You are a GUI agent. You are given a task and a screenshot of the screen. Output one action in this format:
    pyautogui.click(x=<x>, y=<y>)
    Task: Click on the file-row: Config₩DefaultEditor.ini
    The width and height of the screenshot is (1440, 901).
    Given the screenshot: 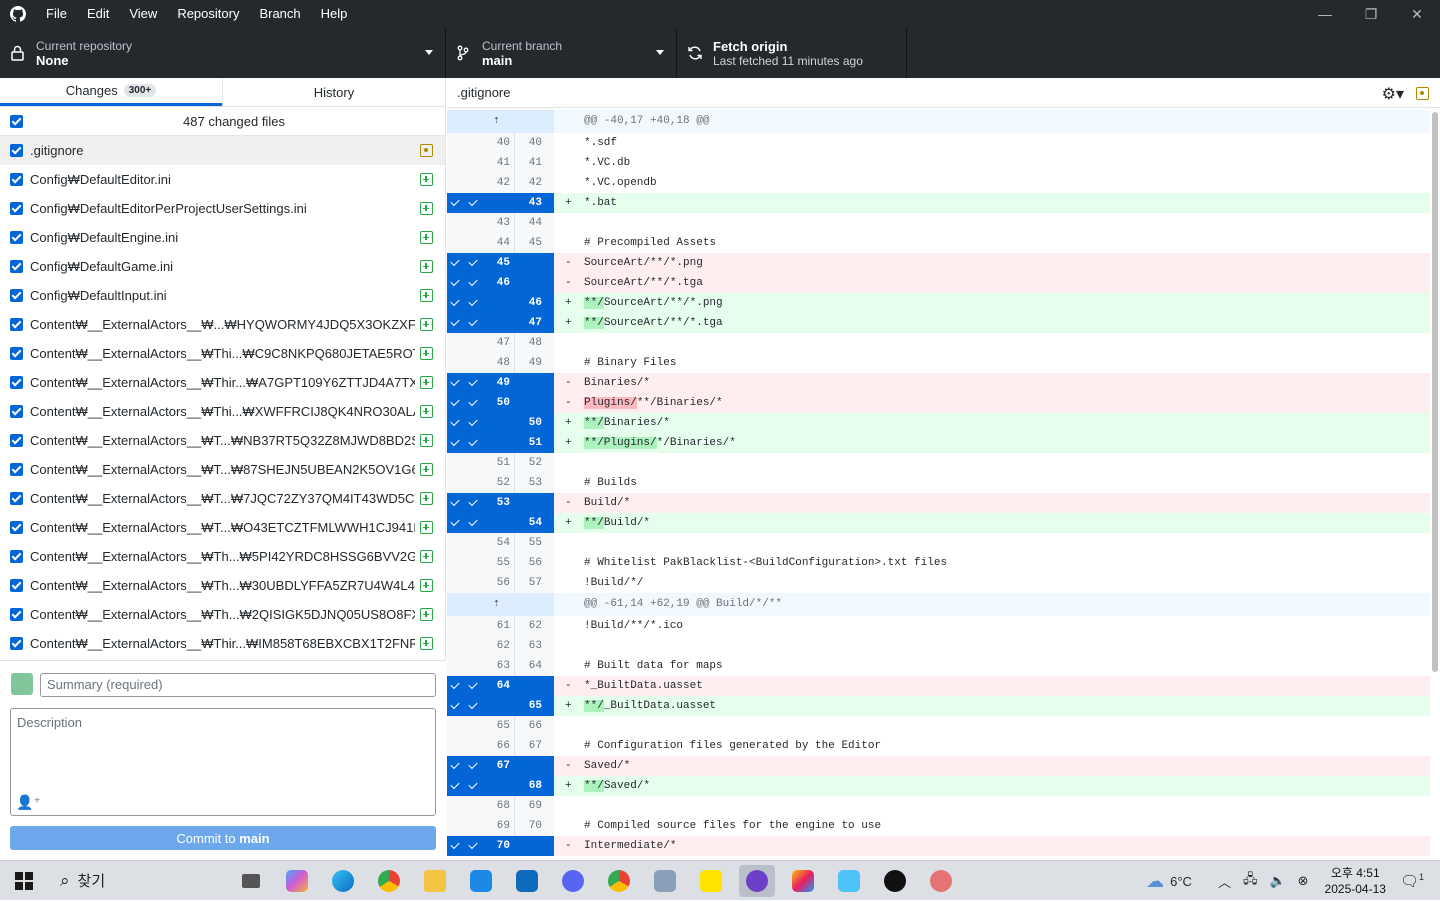 What is the action you would take?
    pyautogui.click(x=222, y=179)
    